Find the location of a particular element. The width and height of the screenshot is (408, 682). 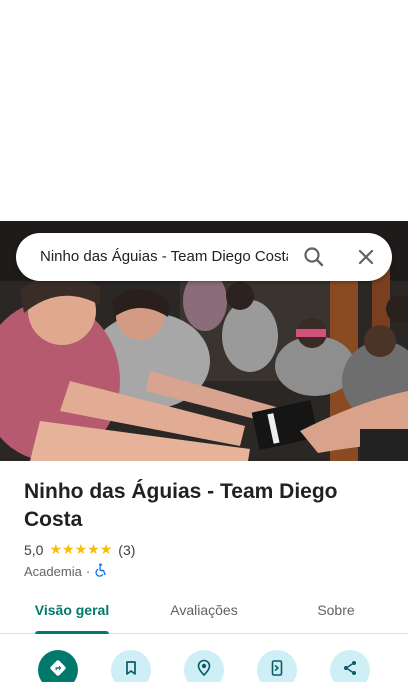

tab-about: Sobre is located at coordinates (336, 613).